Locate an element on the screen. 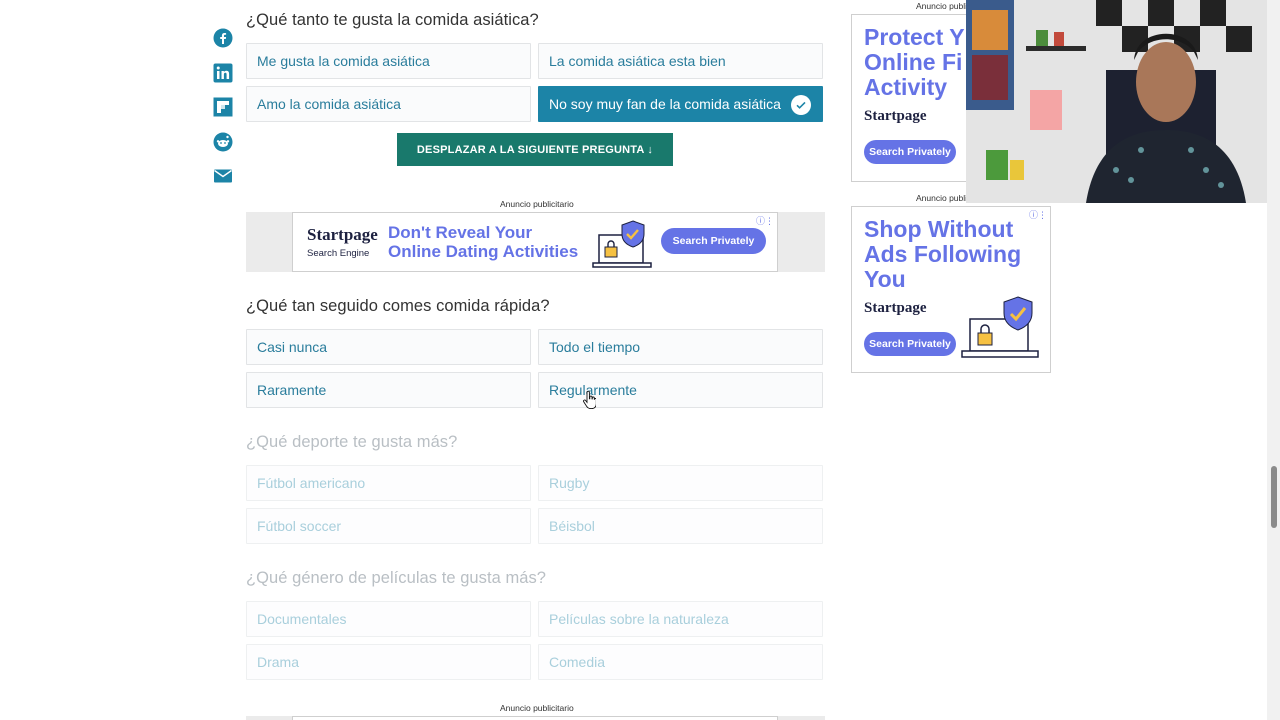 The image size is (1280, 720). answer-option: La comida asiática esta bien is located at coordinates (680, 61).